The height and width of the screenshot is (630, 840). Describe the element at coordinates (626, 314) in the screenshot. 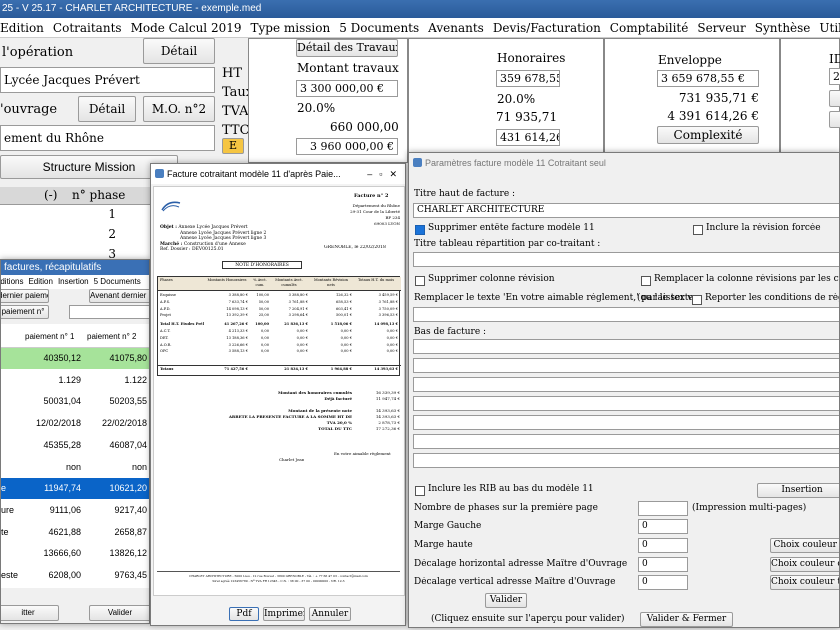

I see `remplacer-texte-input` at that location.